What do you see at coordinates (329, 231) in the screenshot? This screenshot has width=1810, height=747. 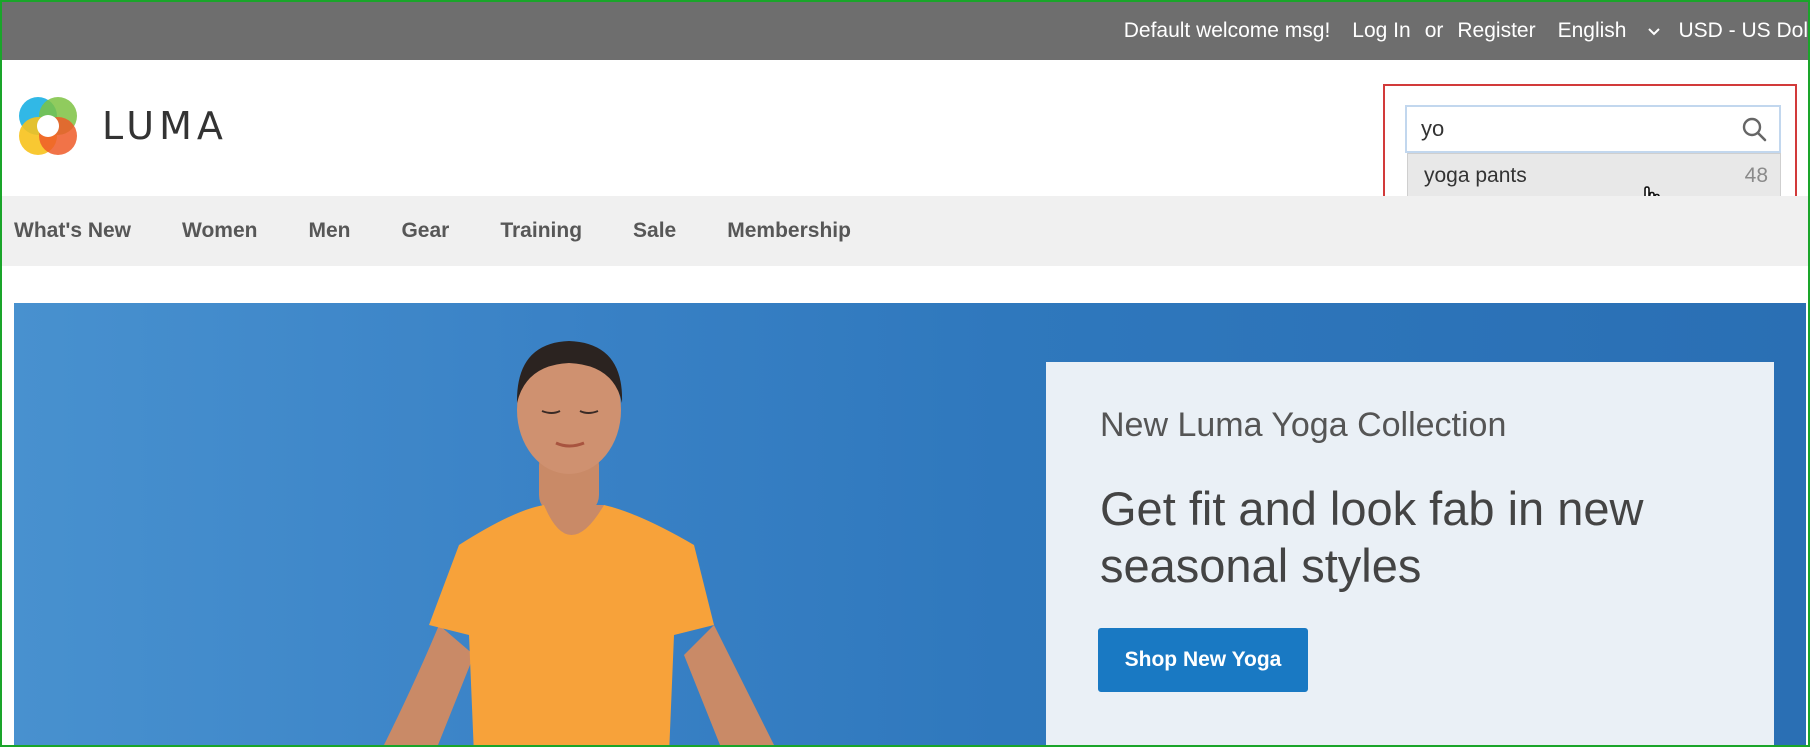 I see `nav-item-men: Men` at bounding box center [329, 231].